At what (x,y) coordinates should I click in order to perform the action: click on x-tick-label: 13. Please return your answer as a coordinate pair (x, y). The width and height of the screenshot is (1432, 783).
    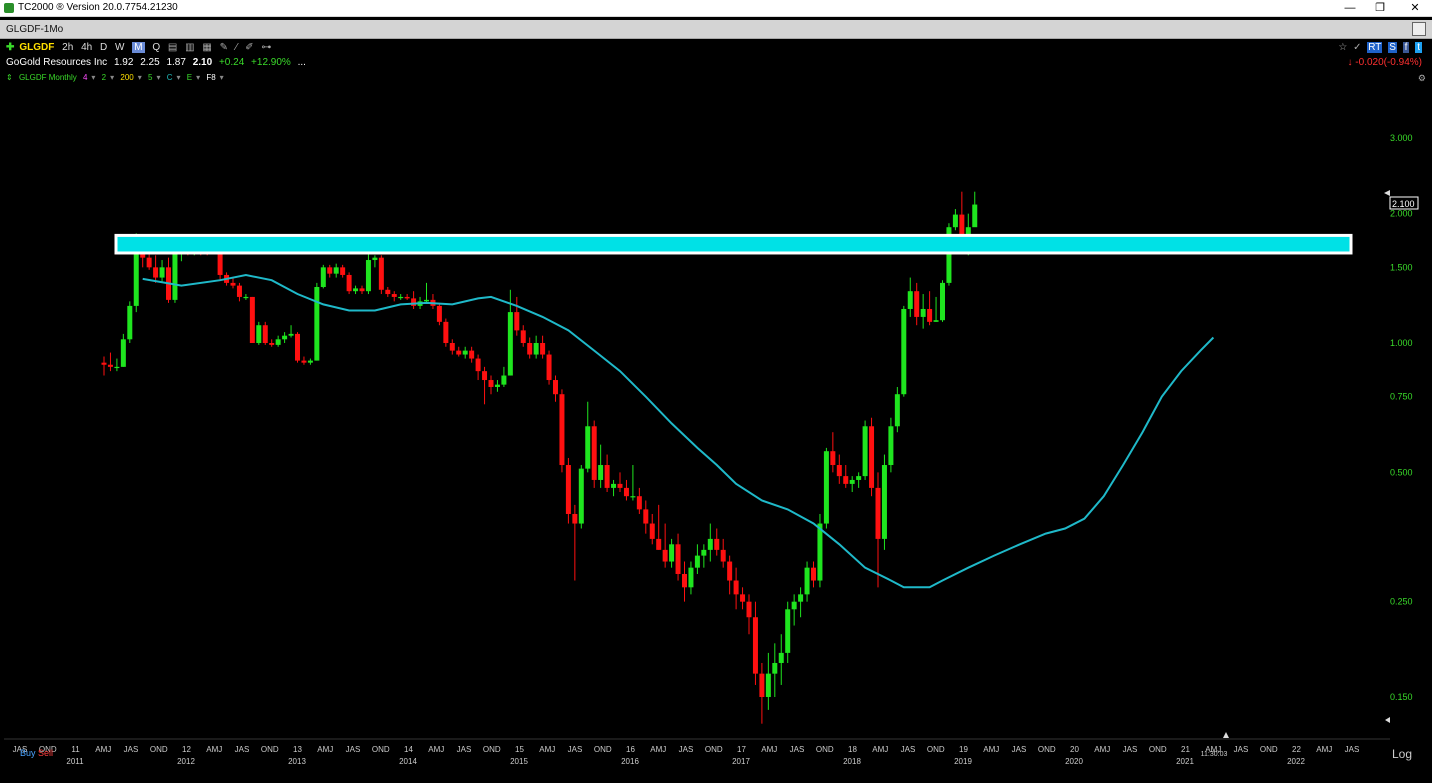
    Looking at the image, I should click on (297, 749).